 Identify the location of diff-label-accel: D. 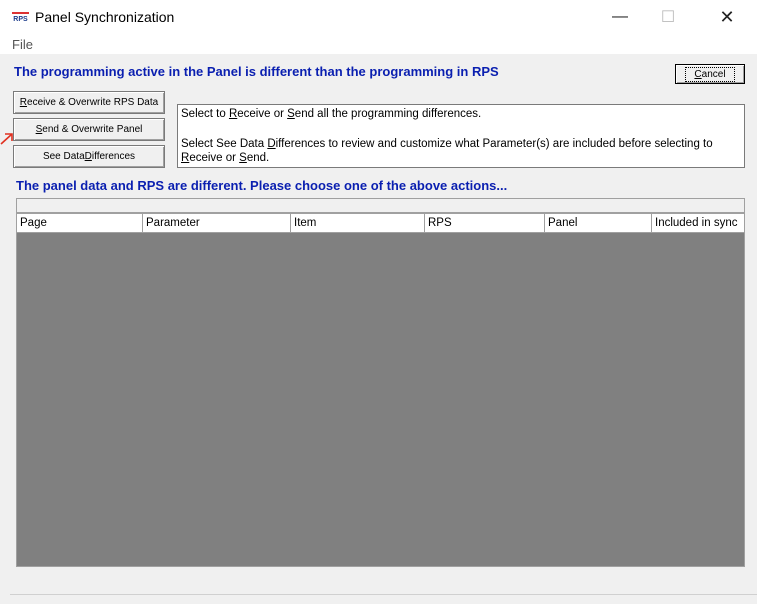
(88, 156).